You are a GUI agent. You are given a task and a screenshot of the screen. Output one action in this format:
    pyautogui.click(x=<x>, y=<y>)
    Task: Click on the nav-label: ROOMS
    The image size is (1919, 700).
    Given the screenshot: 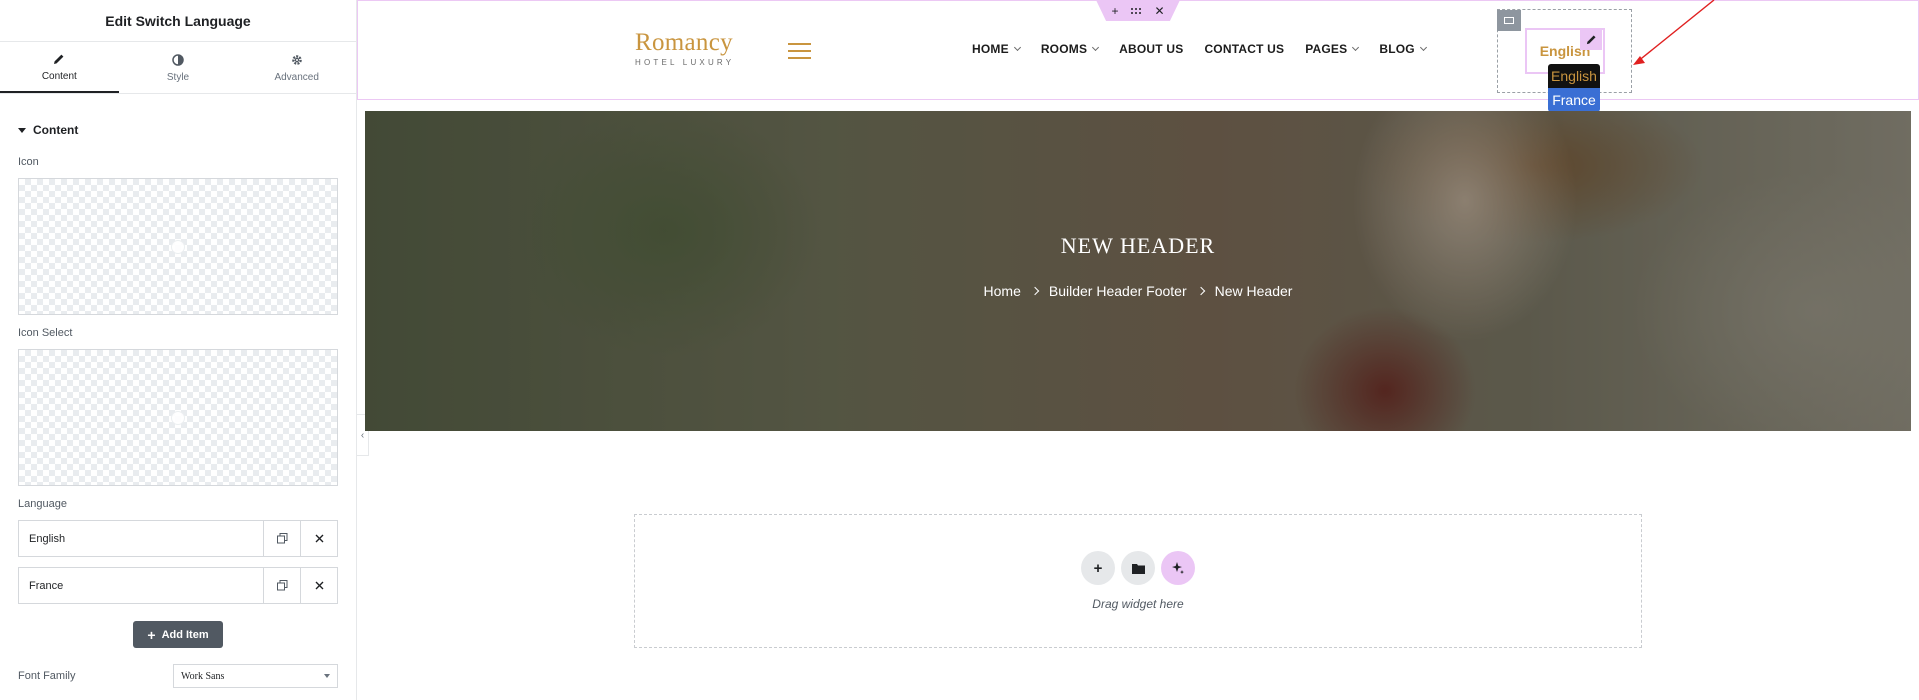 What is the action you would take?
    pyautogui.click(x=1064, y=49)
    